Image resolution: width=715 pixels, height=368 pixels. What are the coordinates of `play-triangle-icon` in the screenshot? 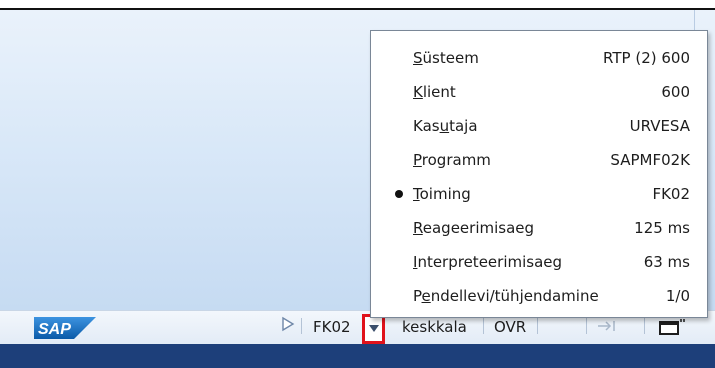 It's located at (288, 324).